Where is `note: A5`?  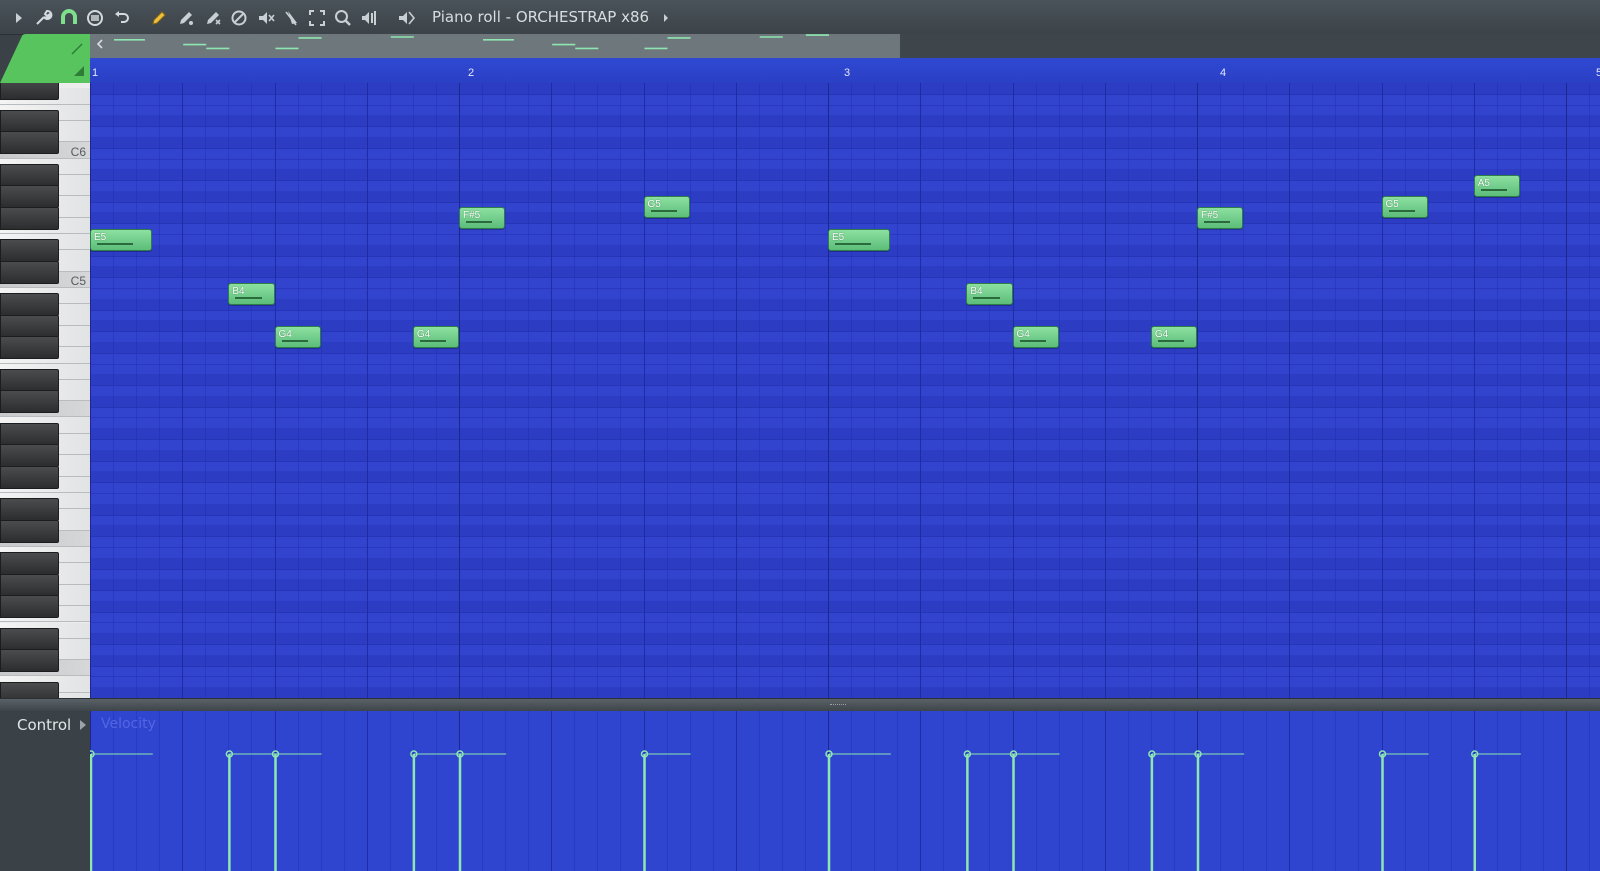 note: A5 is located at coordinates (1496, 185).